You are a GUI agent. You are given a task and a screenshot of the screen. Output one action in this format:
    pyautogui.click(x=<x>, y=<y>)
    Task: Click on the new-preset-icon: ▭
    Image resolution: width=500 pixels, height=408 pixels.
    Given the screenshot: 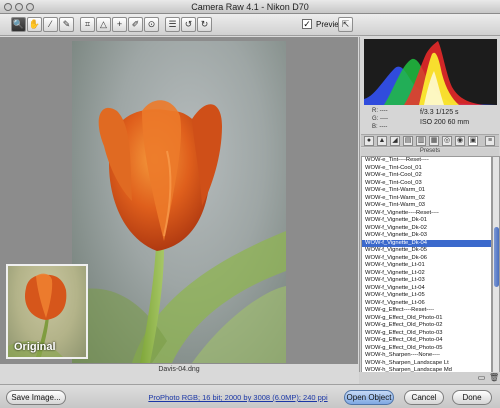 What is the action you would take?
    pyautogui.click(x=481, y=377)
    